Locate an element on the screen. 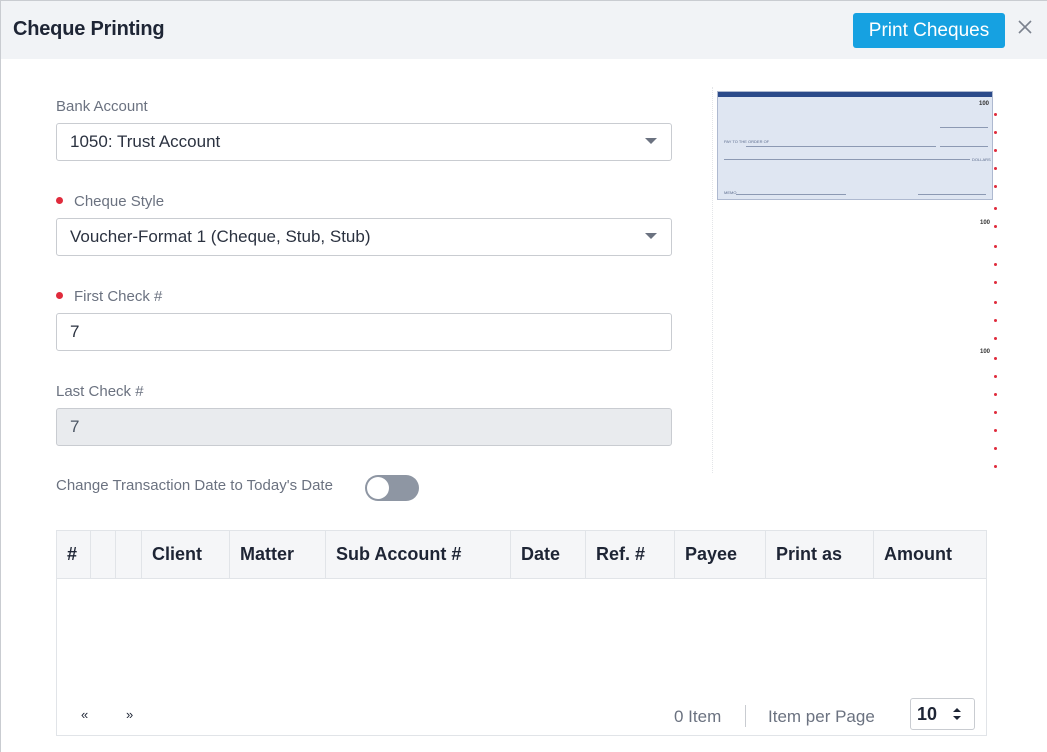 The image size is (1047, 752). last-check-label: Last Check # is located at coordinates (100, 391).